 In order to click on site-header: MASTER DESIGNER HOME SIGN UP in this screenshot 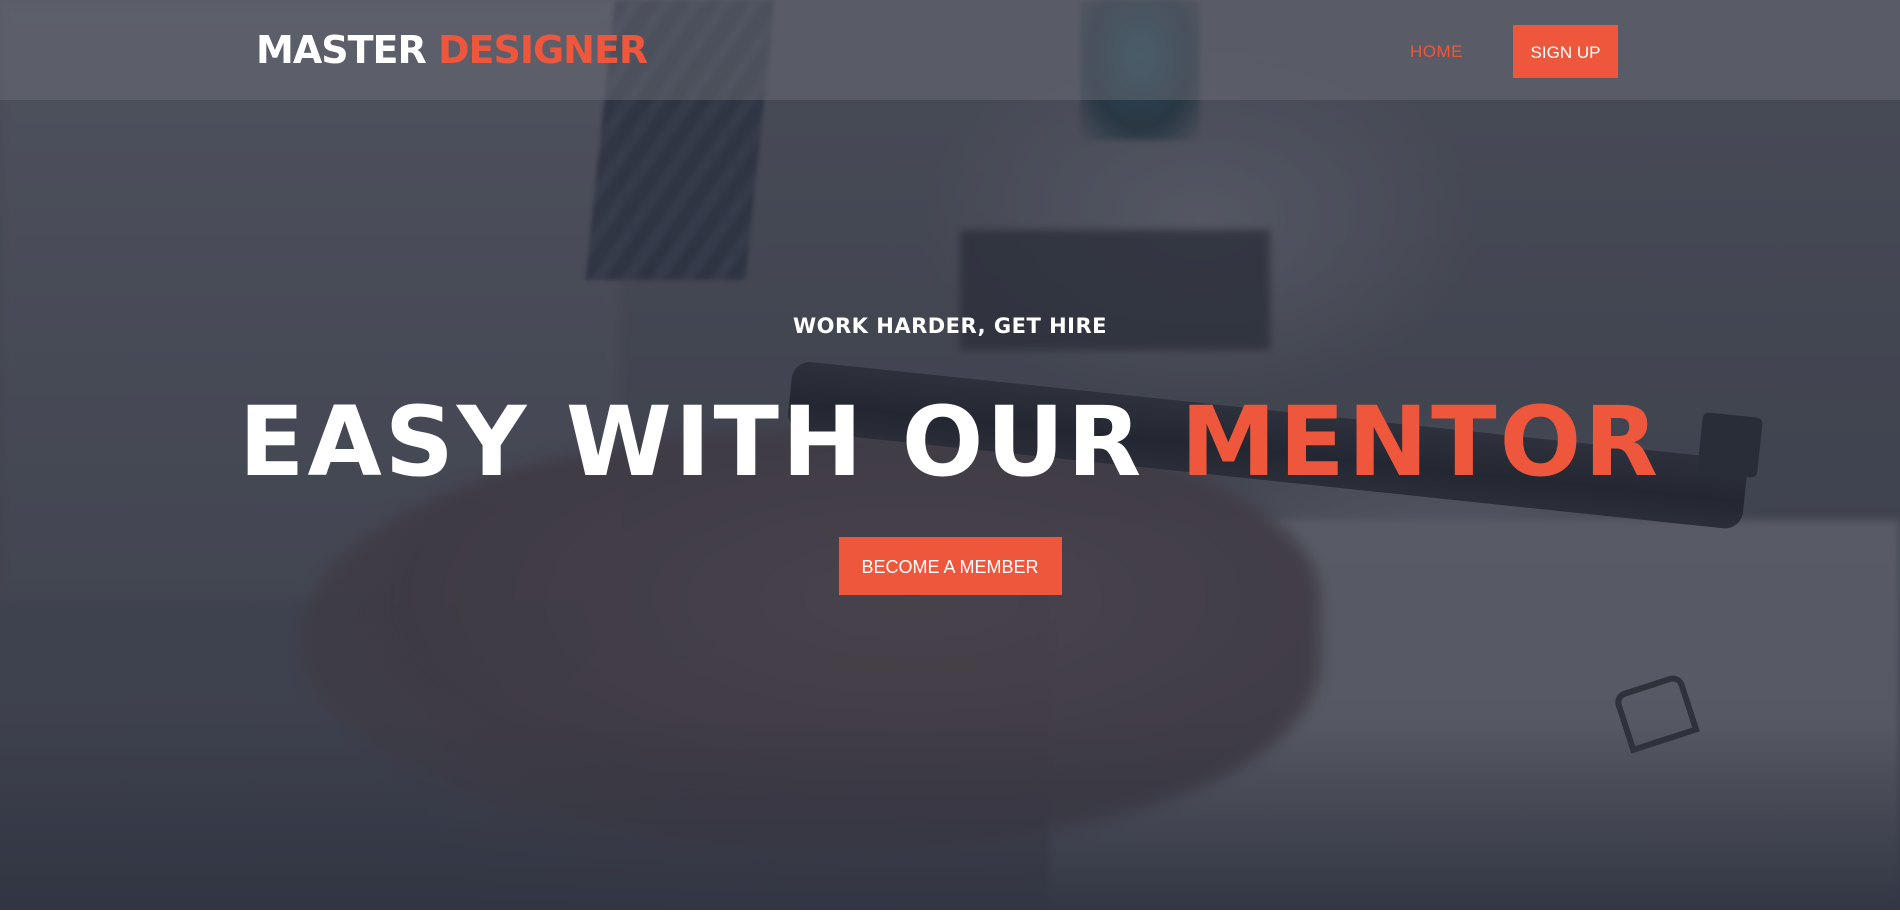, I will do `click(950, 50)`.